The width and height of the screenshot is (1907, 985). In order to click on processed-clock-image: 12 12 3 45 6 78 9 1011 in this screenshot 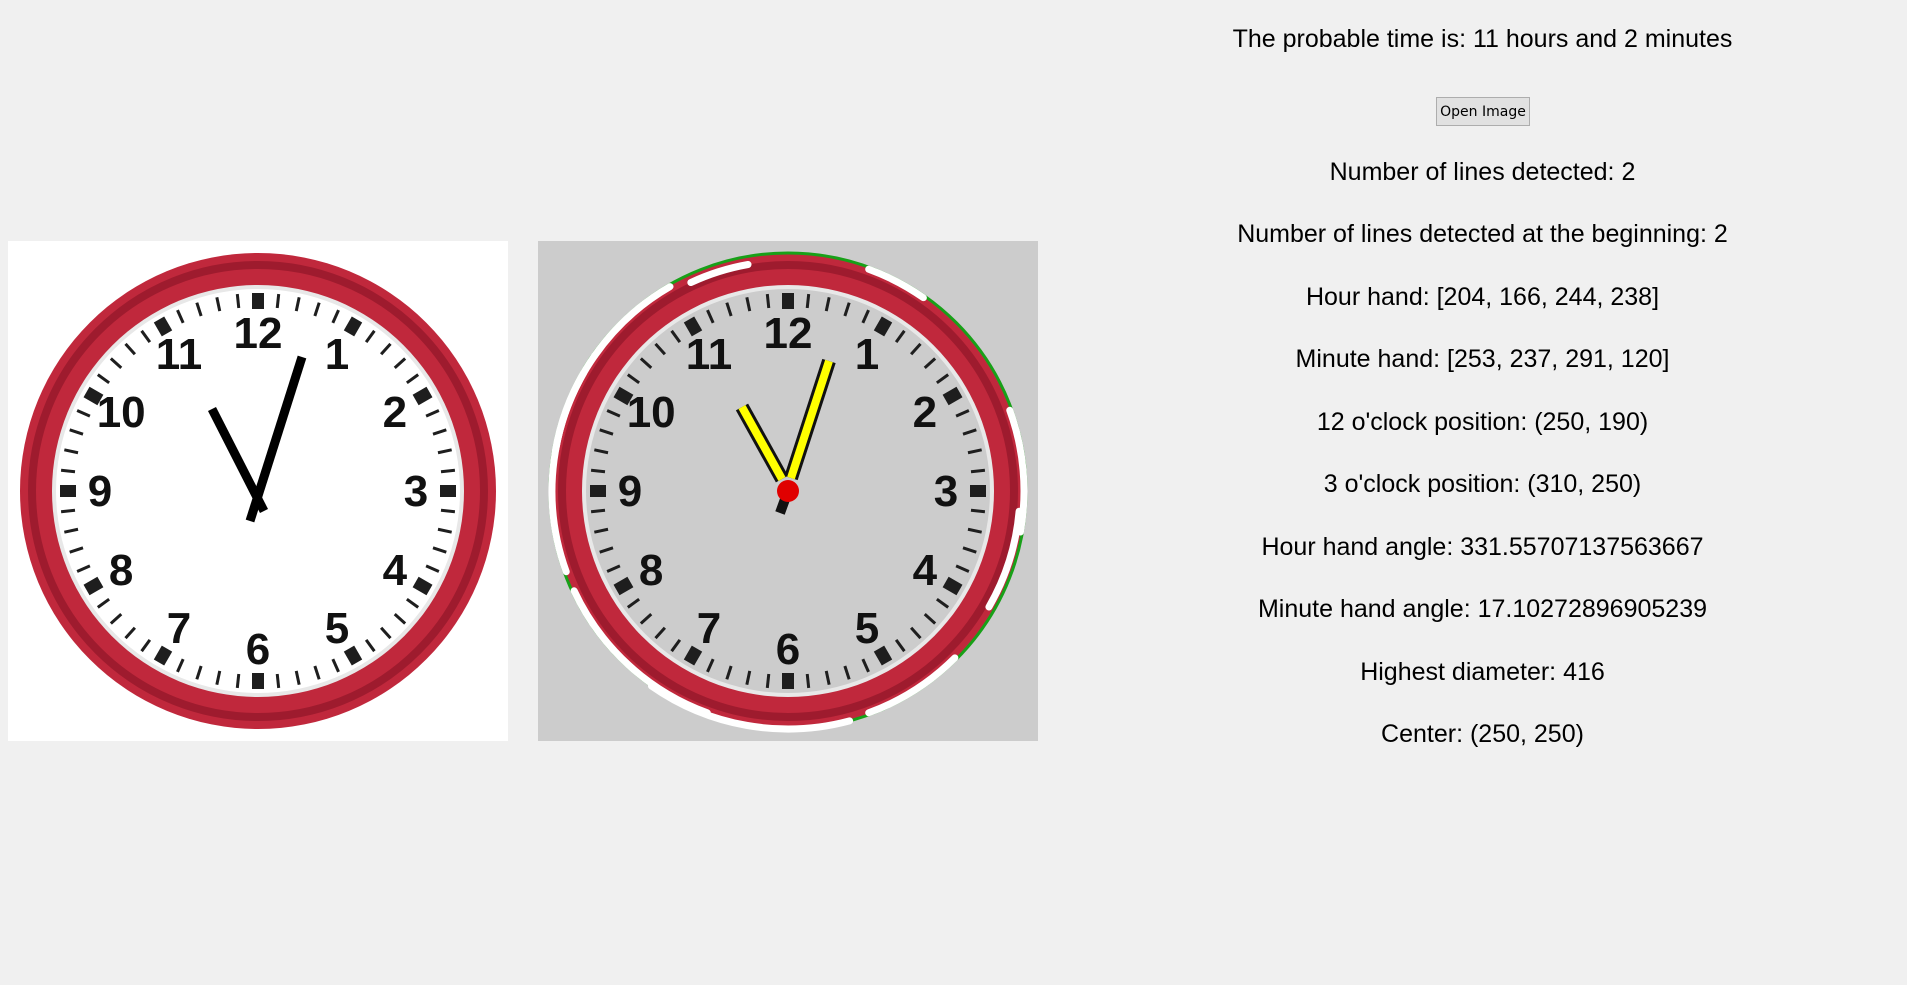, I will do `click(788, 492)`.